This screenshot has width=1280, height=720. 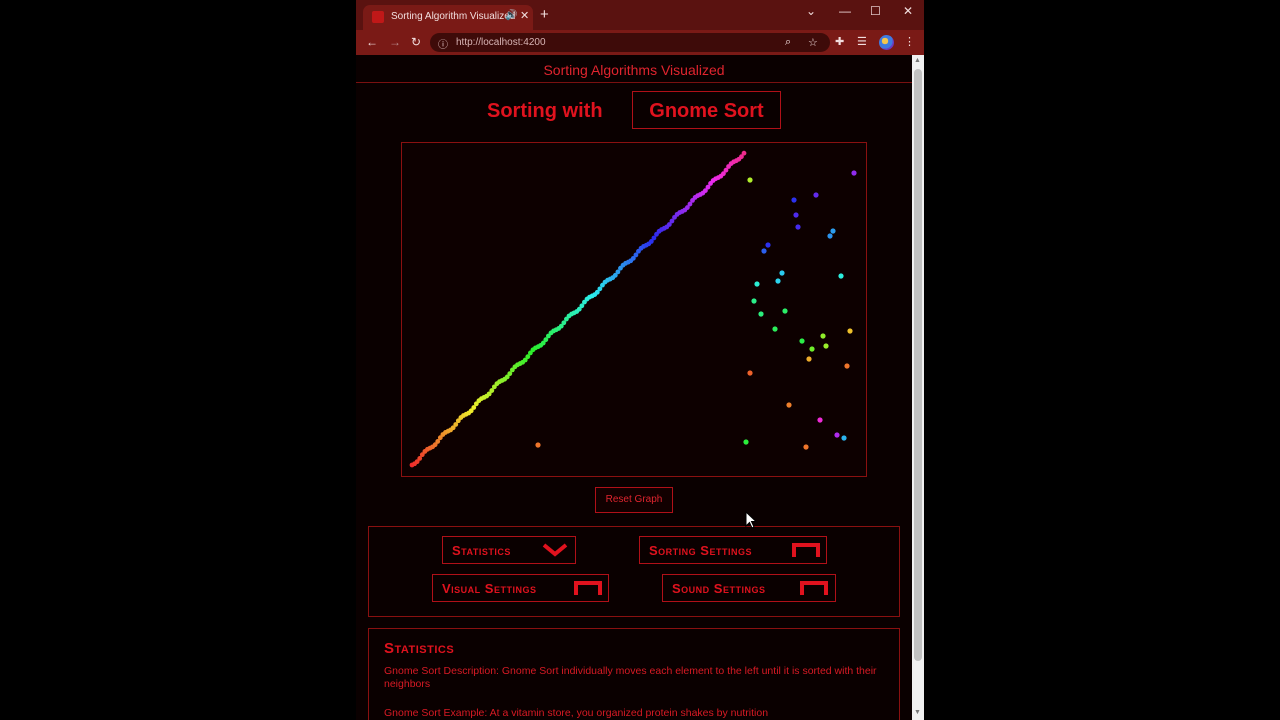 What do you see at coordinates (416, 42) in the screenshot?
I see `reload-icon: ↻` at bounding box center [416, 42].